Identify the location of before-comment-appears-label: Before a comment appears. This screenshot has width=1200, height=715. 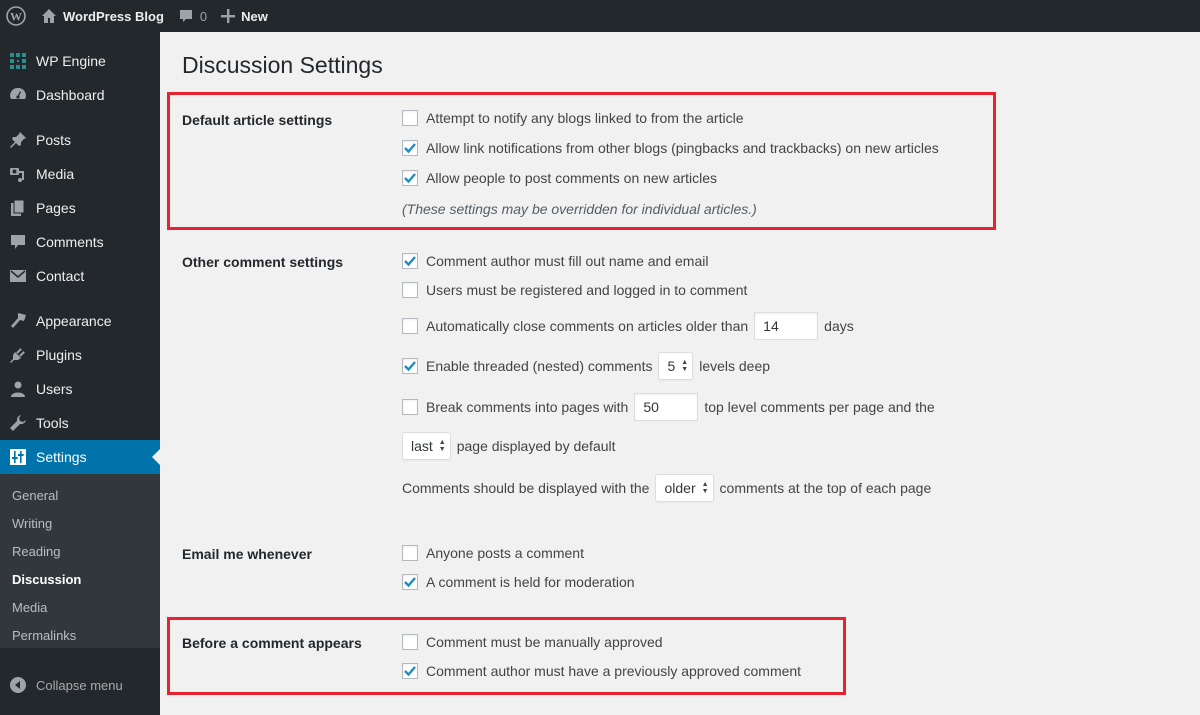
(272, 643).